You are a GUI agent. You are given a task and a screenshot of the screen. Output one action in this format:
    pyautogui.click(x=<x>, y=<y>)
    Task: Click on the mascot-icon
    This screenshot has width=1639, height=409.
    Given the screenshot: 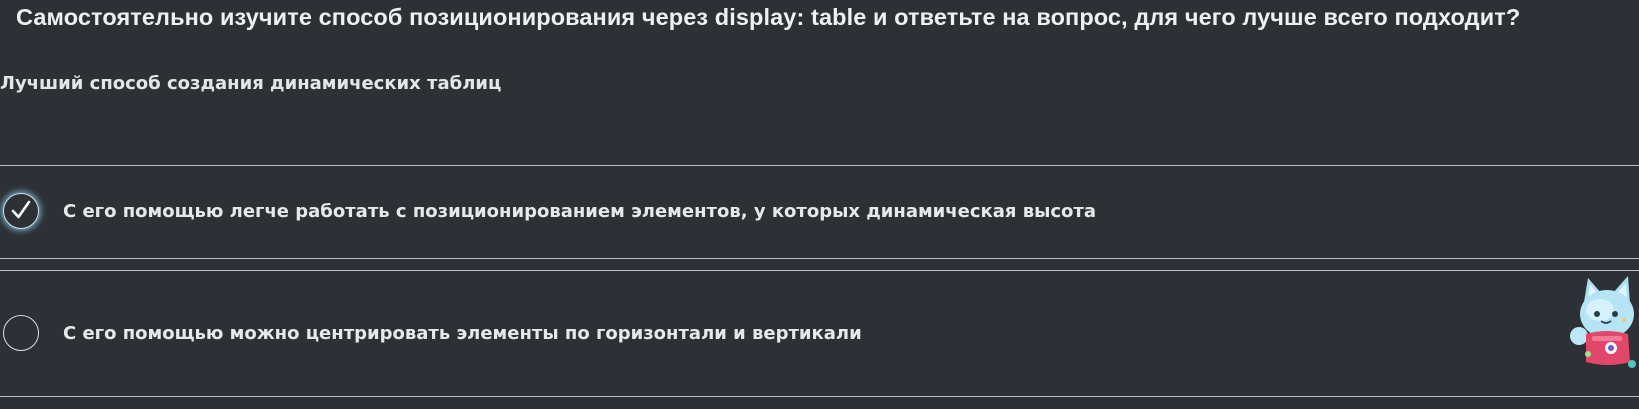 What is the action you would take?
    pyautogui.click(x=1603, y=322)
    